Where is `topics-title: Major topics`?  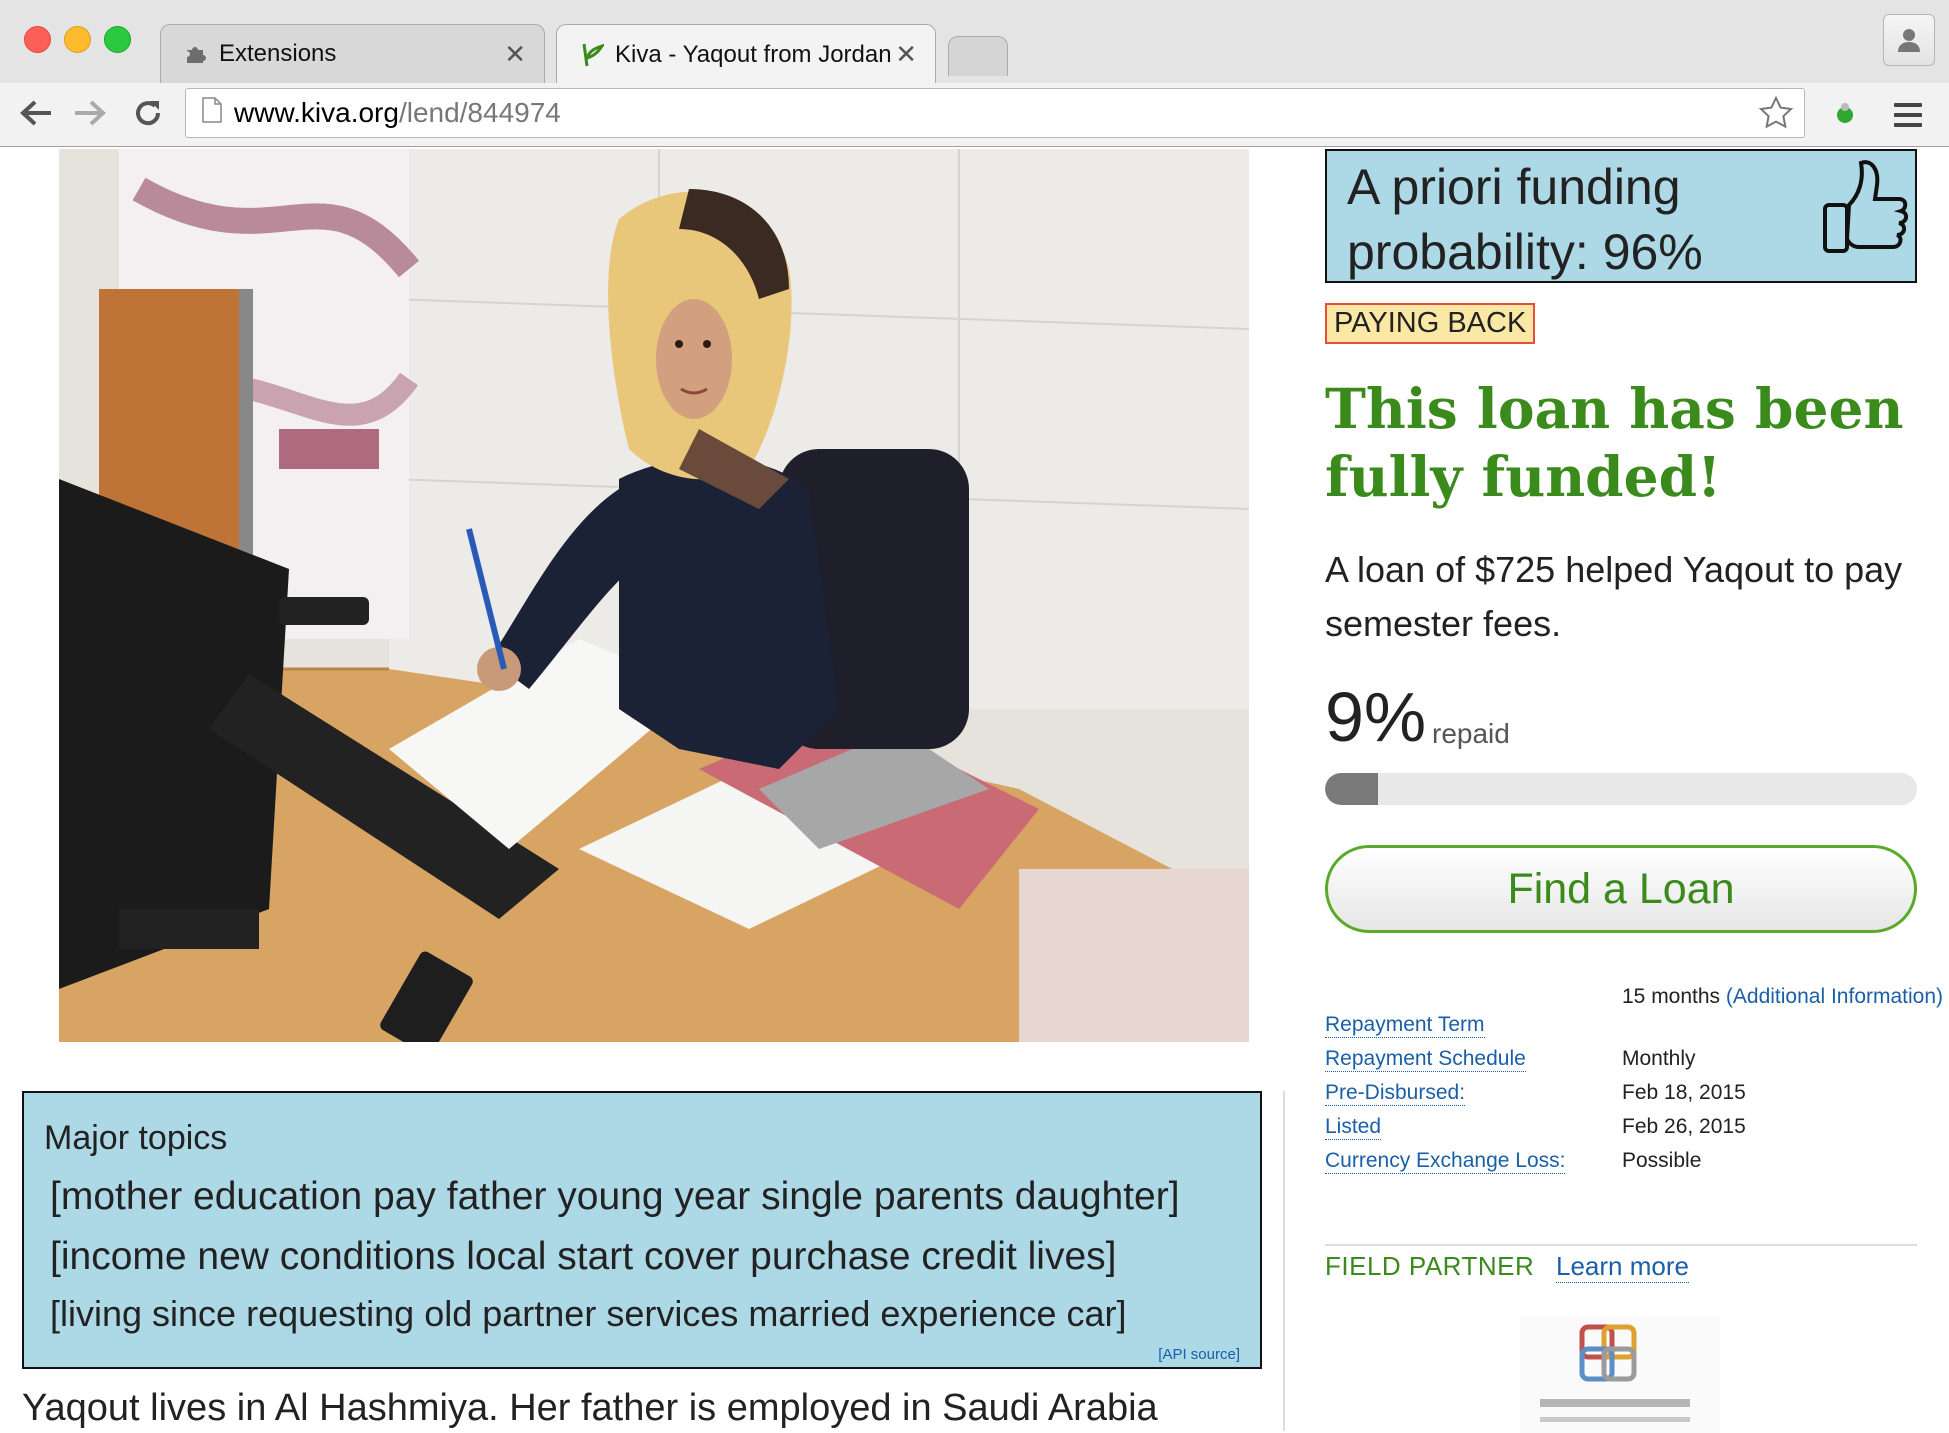 topics-title: Major topics is located at coordinates (136, 1138).